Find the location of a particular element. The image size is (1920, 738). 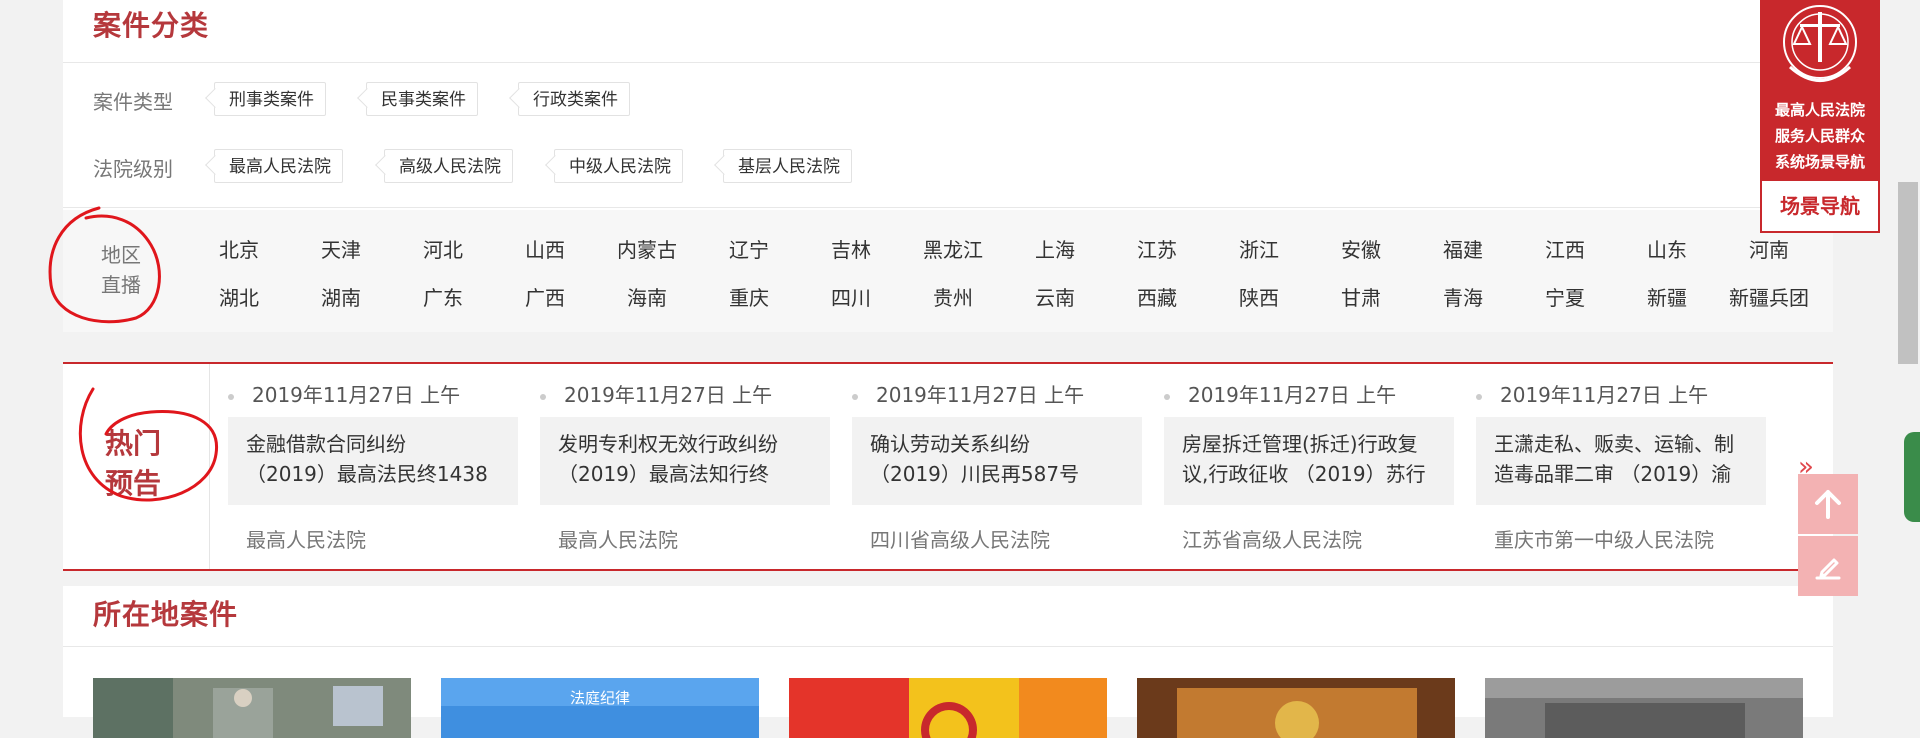

region-link: 重庆 is located at coordinates (749, 296).